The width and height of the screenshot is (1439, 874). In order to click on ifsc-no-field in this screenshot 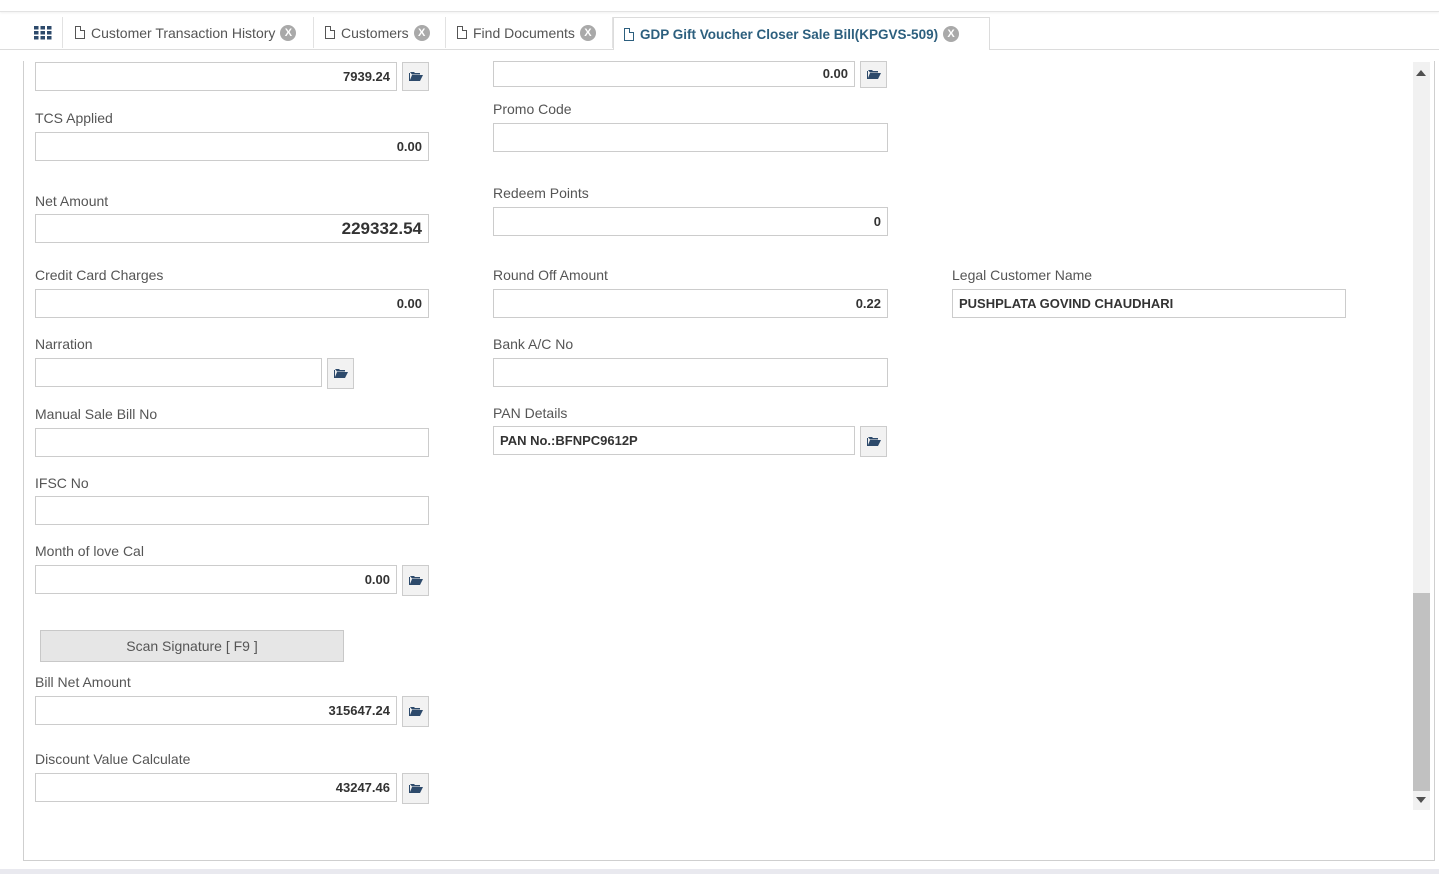, I will do `click(232, 510)`.